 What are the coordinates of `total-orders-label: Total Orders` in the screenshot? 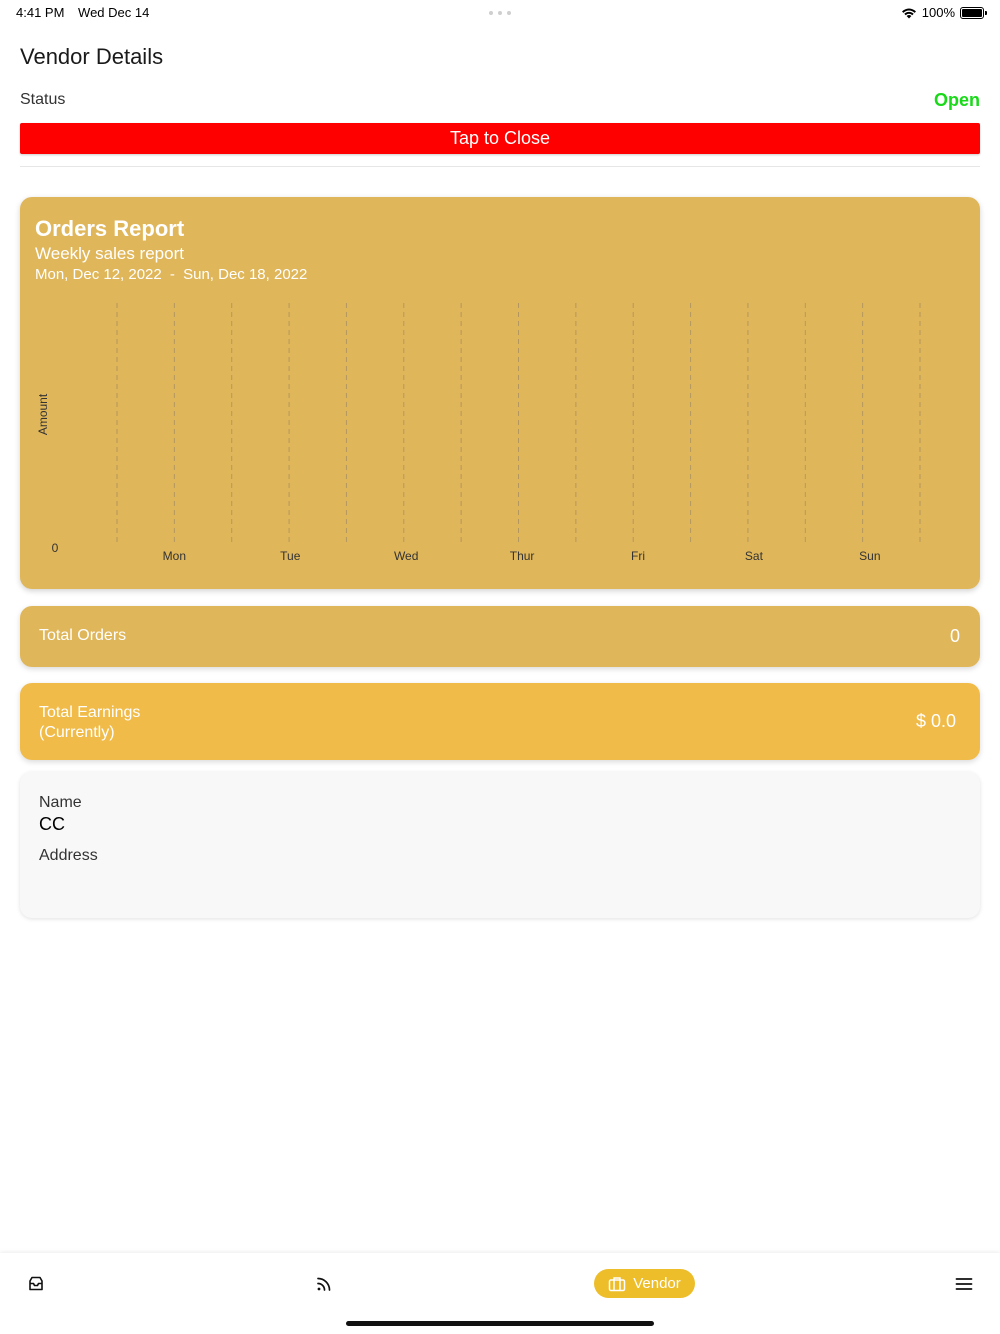 It's located at (83, 635).